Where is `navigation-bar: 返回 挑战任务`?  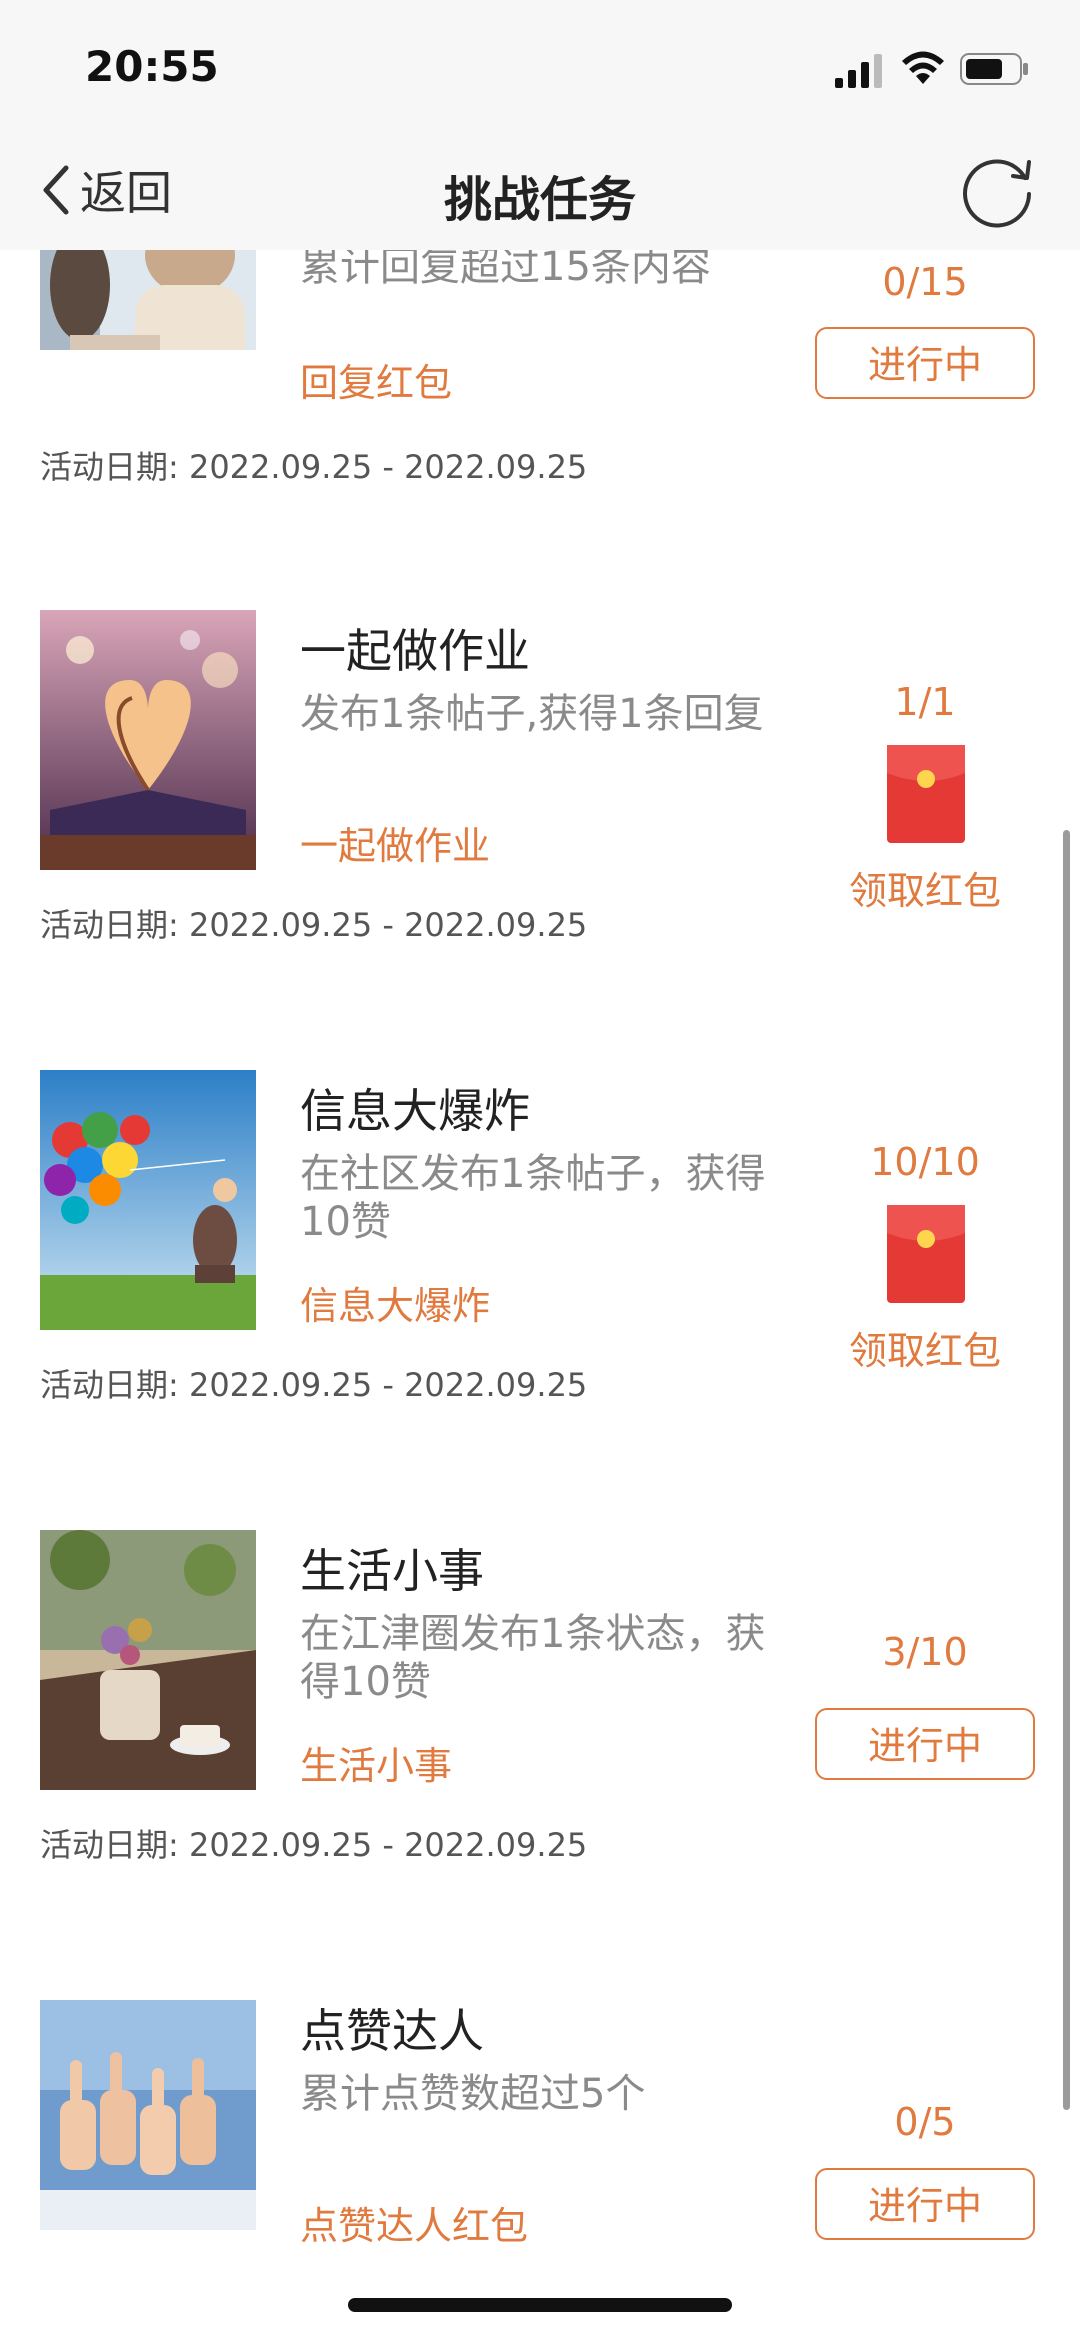
navigation-bar: 返回 挑战任务 is located at coordinates (540, 195).